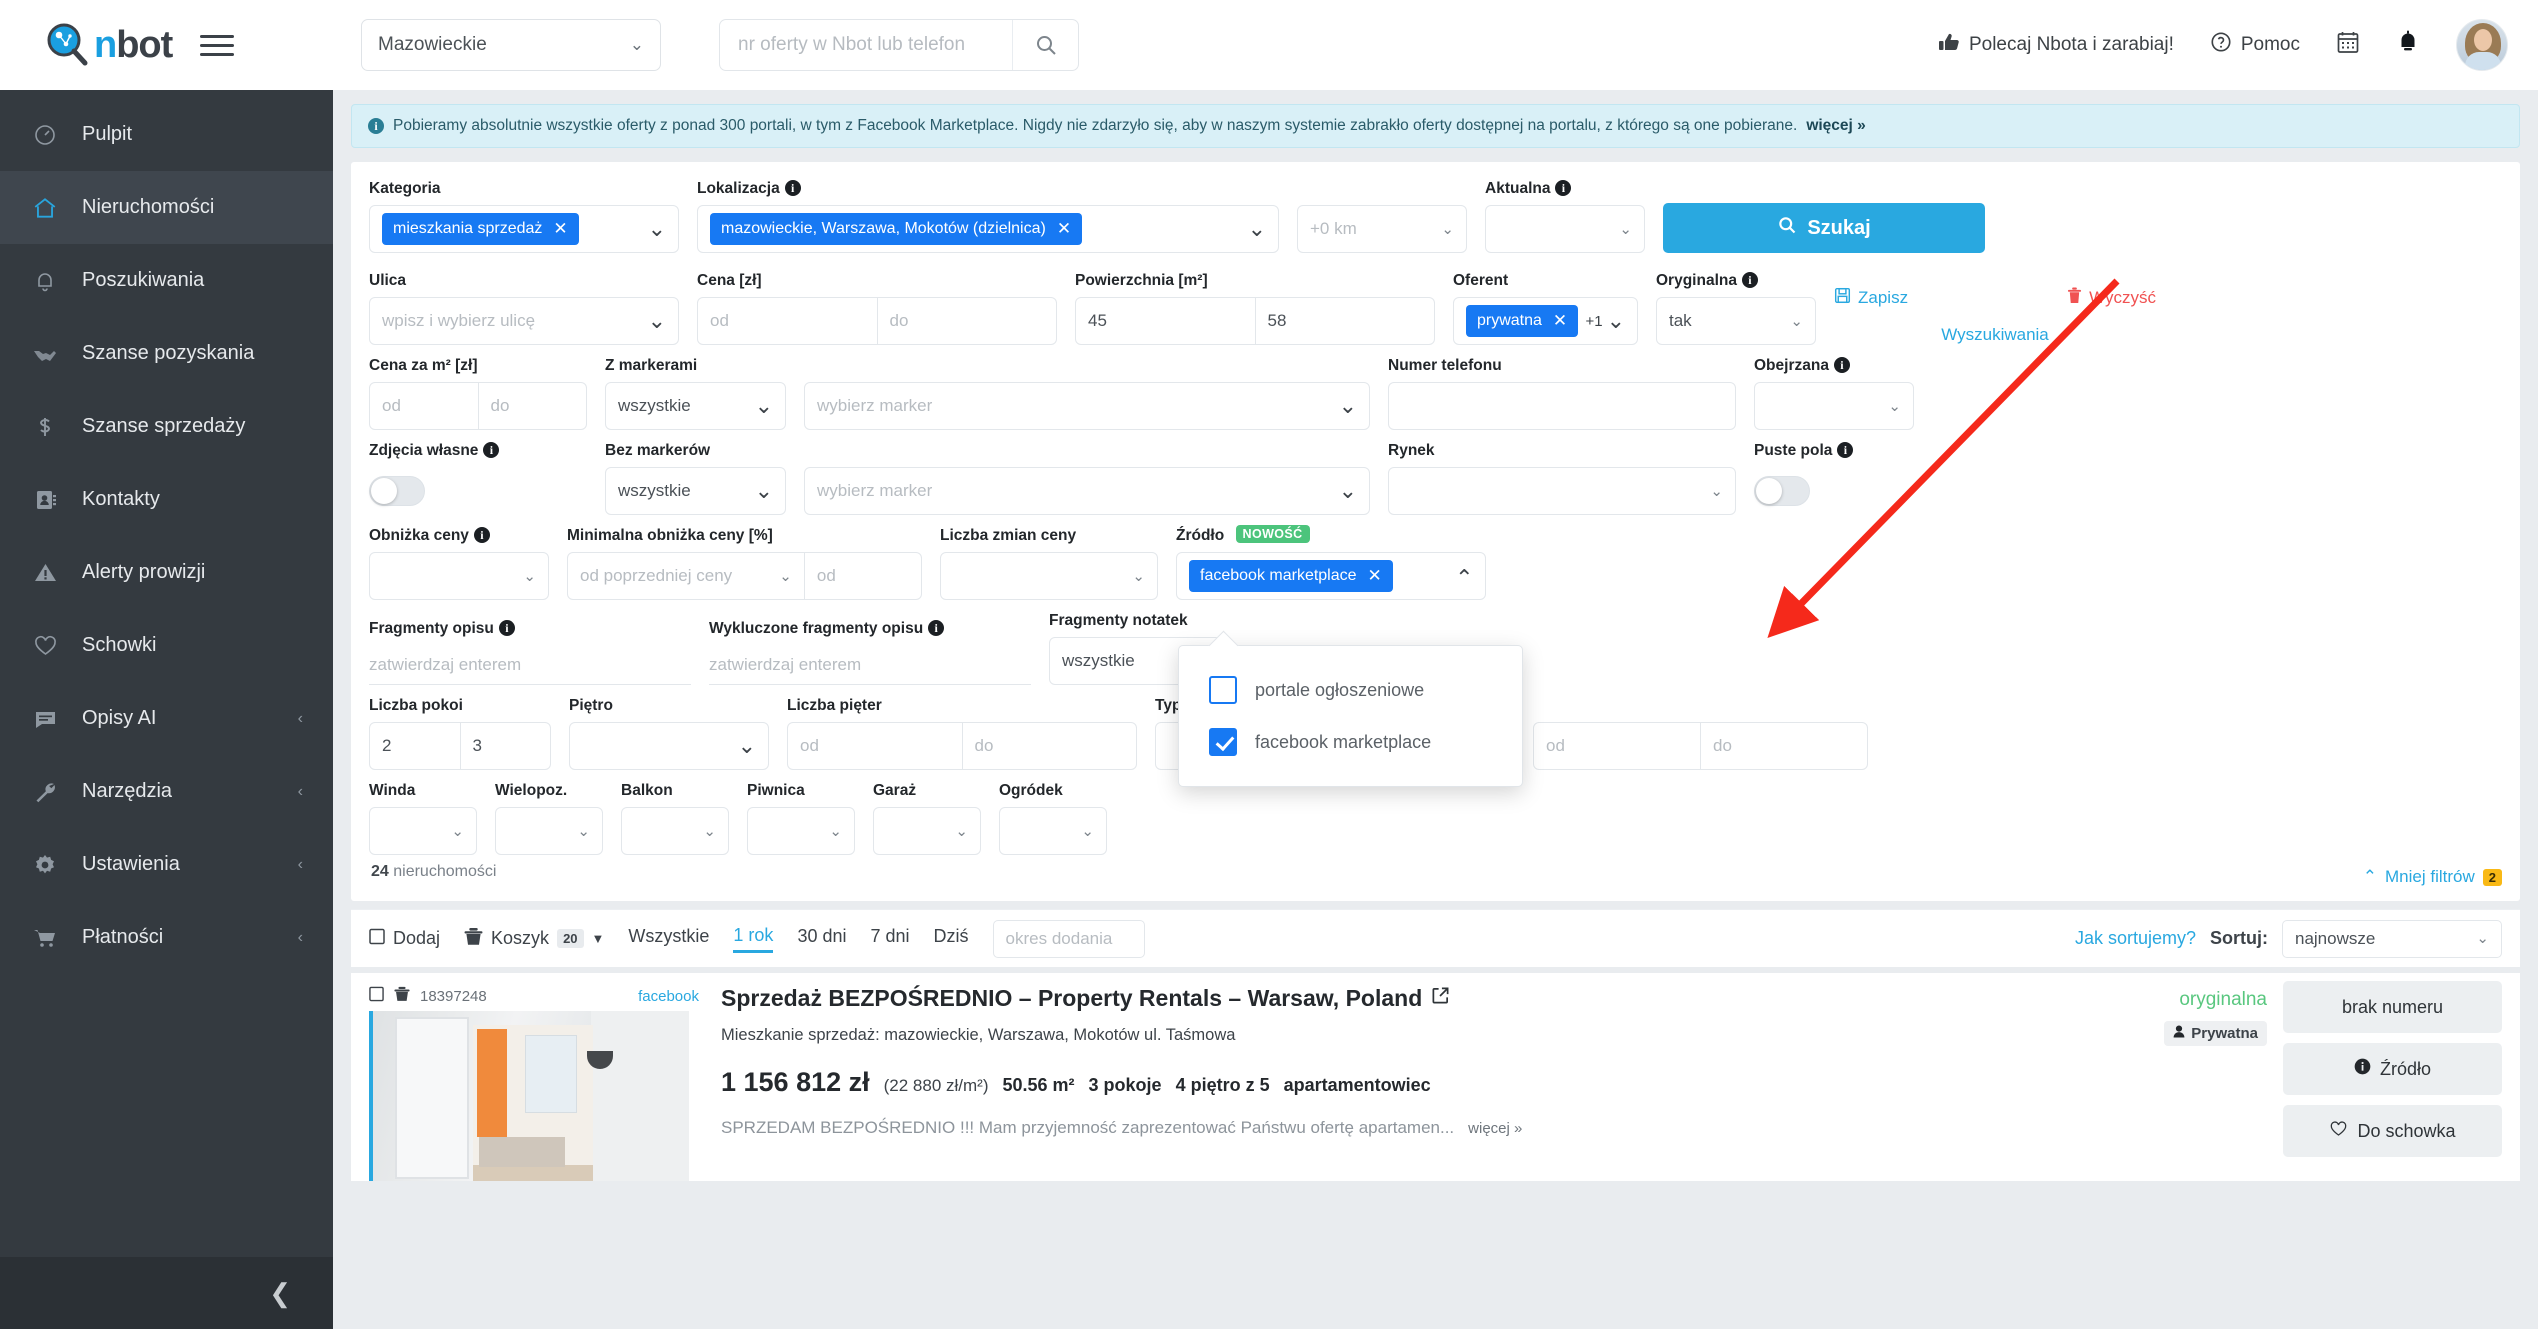 This screenshot has width=2538, height=1329. Describe the element at coordinates (549, 831) in the screenshot. I see `wielopoz-select: ⌄` at that location.